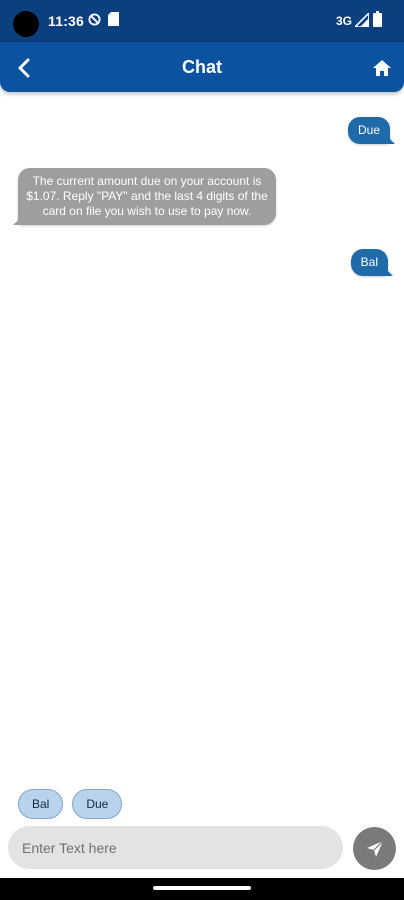  What do you see at coordinates (362, 20) in the screenshot?
I see `signal-icon` at bounding box center [362, 20].